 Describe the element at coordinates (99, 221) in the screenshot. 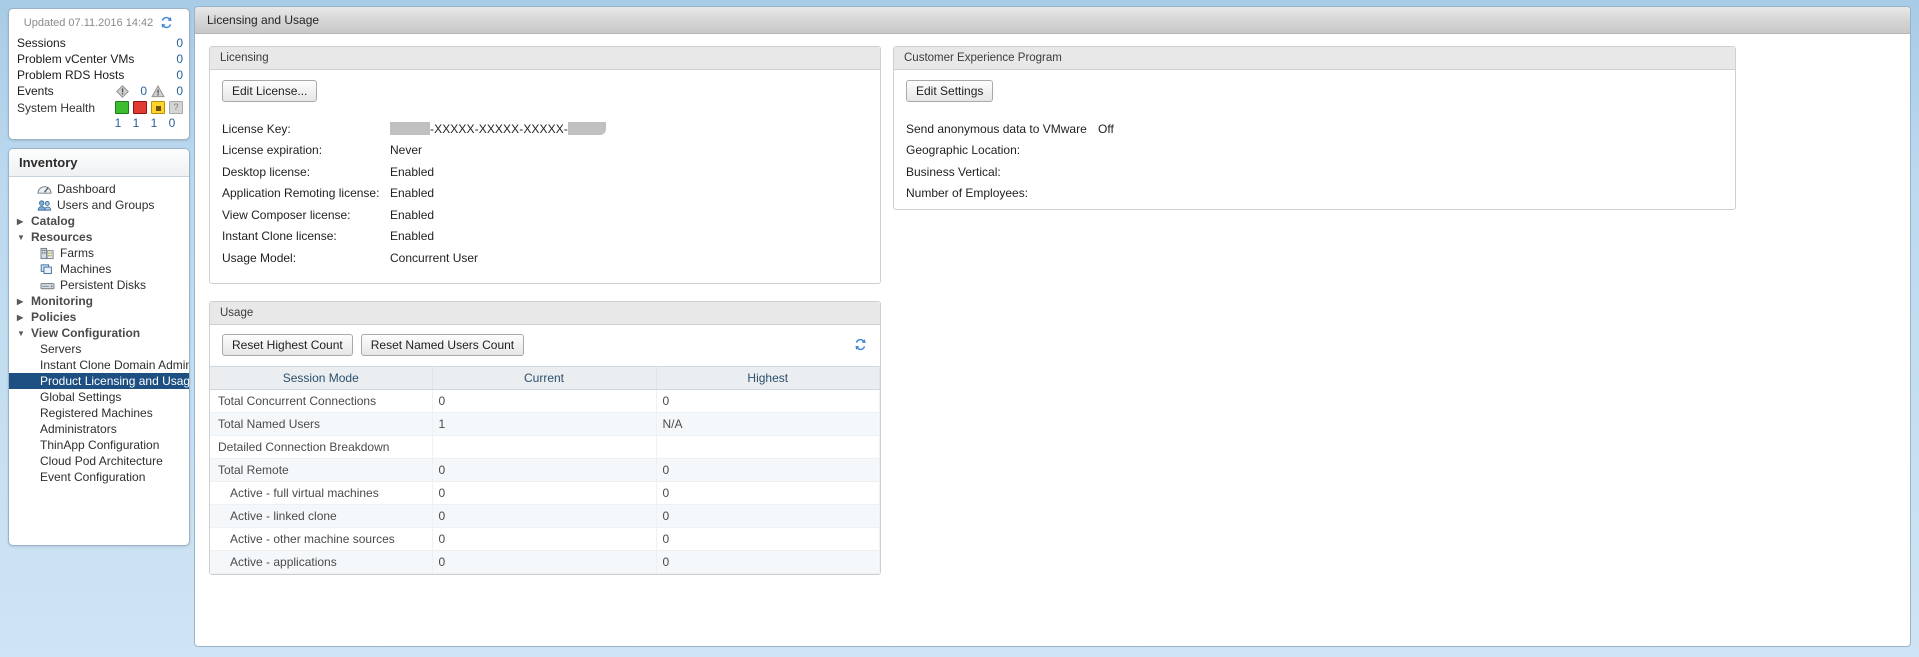

I see `sidebar-group-catalog: ▶ Catalog` at that location.